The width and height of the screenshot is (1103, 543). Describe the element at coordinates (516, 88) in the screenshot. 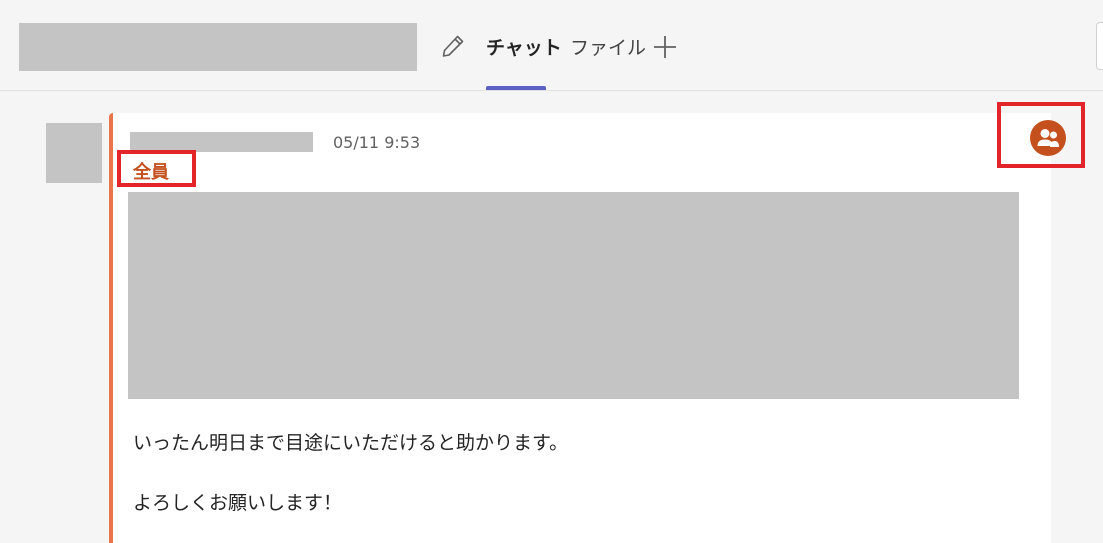

I see `active-tab-indicator` at that location.